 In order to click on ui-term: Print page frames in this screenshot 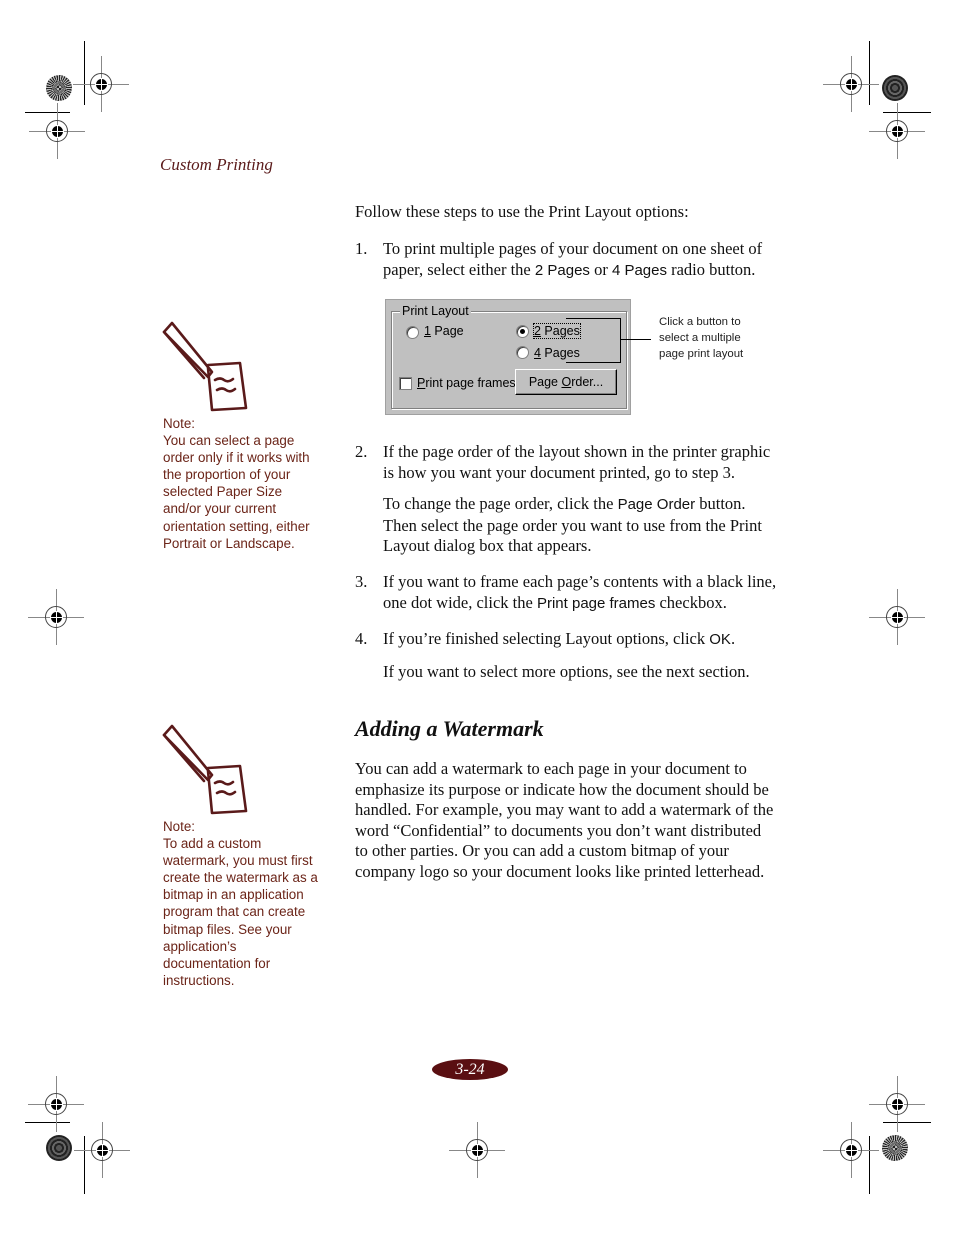, I will do `click(596, 603)`.